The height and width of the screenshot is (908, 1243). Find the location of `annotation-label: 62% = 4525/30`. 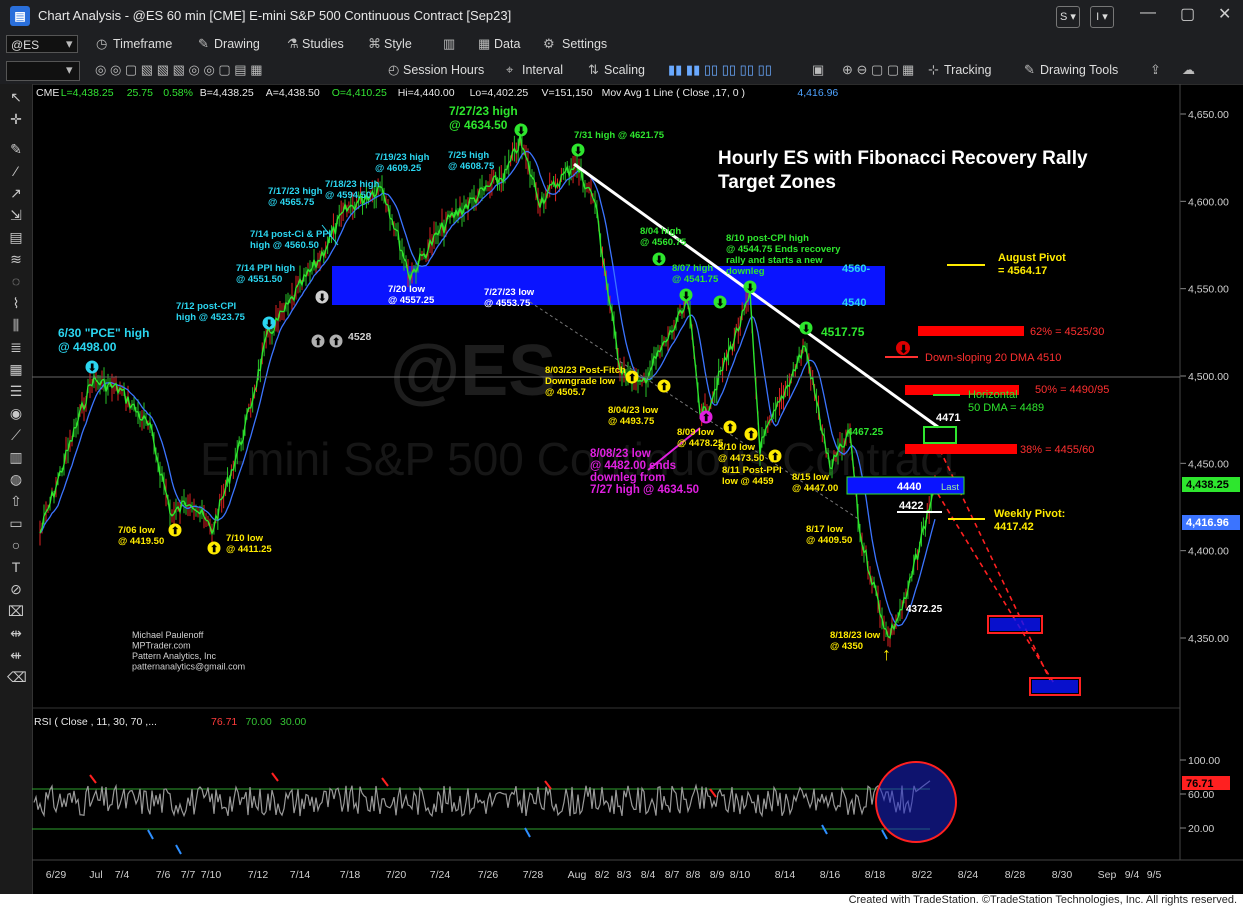

annotation-label: 62% = 4525/30 is located at coordinates (1067, 332).